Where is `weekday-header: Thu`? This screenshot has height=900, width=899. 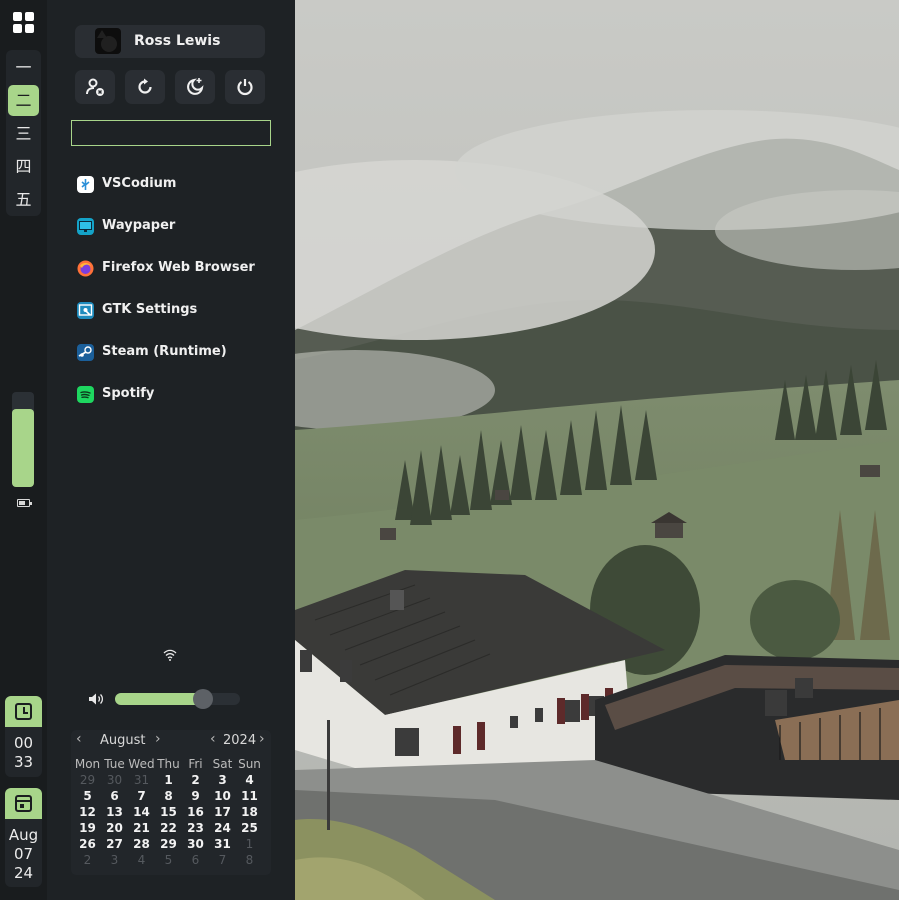
weekday-header: Thu is located at coordinates (168, 764).